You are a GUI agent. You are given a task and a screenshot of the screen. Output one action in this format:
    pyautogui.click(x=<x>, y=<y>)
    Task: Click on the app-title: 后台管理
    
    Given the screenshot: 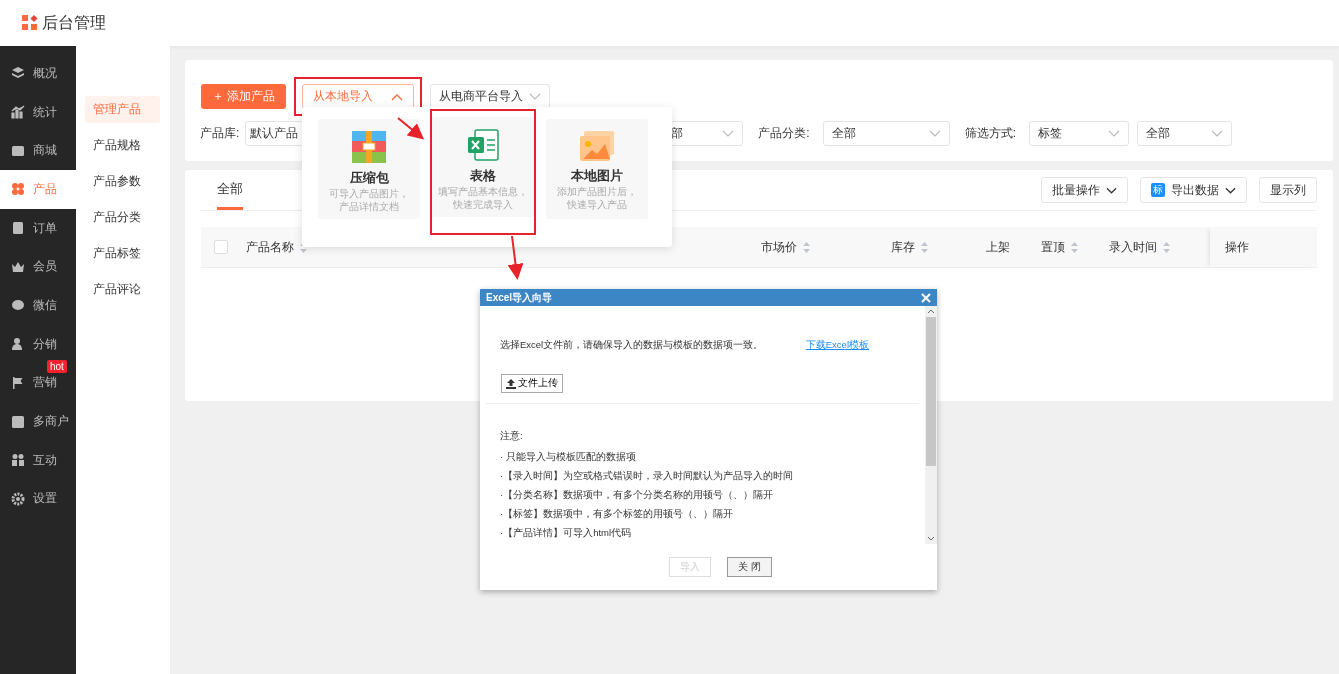 What is the action you would take?
    pyautogui.click(x=74, y=22)
    